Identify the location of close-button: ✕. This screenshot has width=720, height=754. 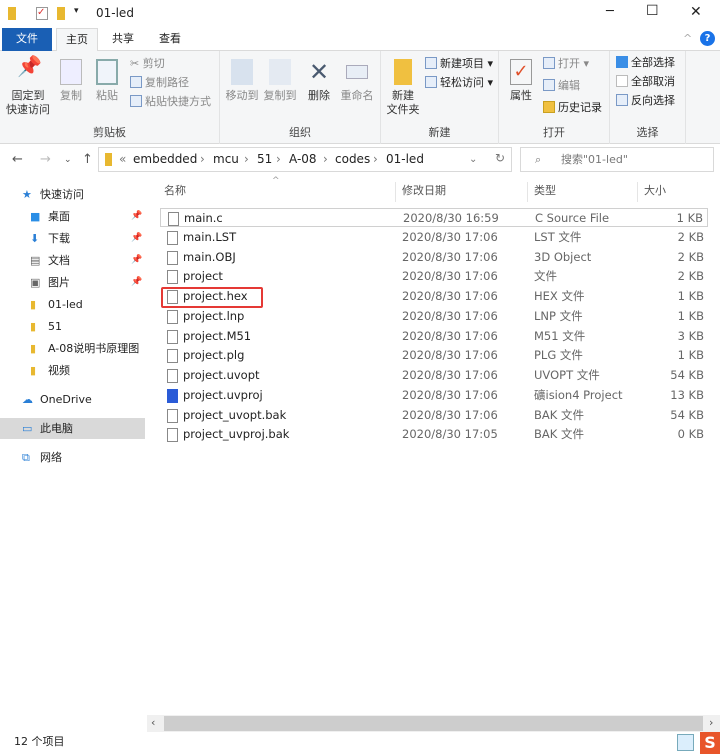
(696, 12).